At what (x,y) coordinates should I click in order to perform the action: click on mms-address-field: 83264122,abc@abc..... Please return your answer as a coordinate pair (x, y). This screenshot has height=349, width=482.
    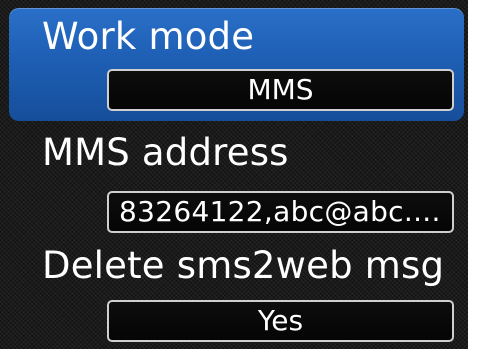
    Looking at the image, I should click on (280, 212).